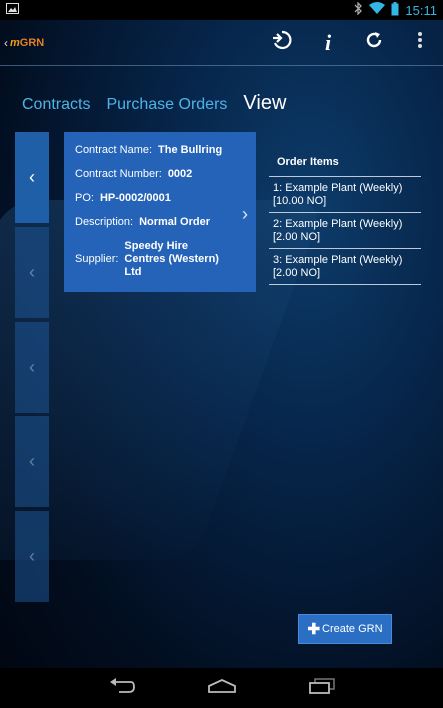 Image resolution: width=443 pixels, height=708 pixels. I want to click on order-item: 2: Example Plant (Weekly) [2.00 NO], so click(345, 231).